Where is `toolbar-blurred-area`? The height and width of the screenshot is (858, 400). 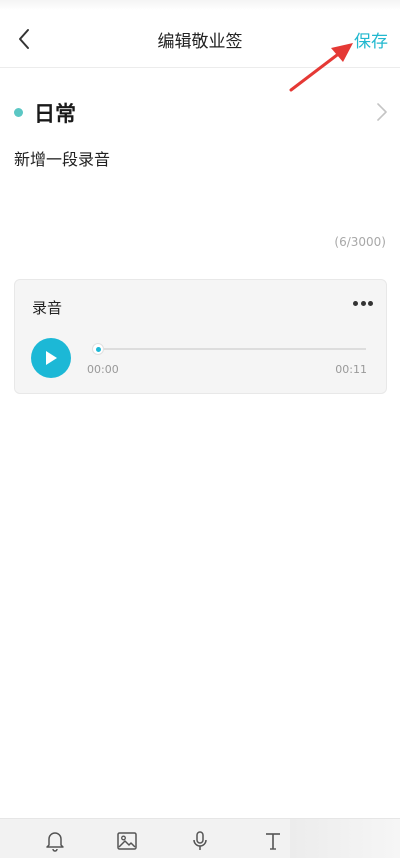
toolbar-blurred-area is located at coordinates (345, 838).